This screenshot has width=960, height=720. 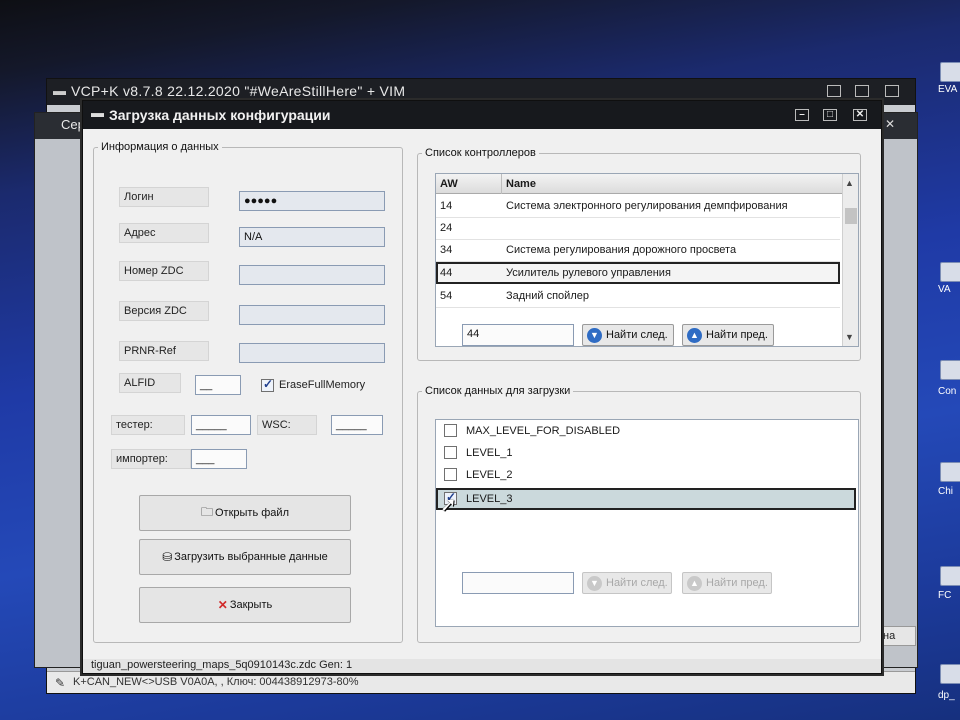 I want to click on desktop-icon-label: EVA, so click(x=948, y=89).